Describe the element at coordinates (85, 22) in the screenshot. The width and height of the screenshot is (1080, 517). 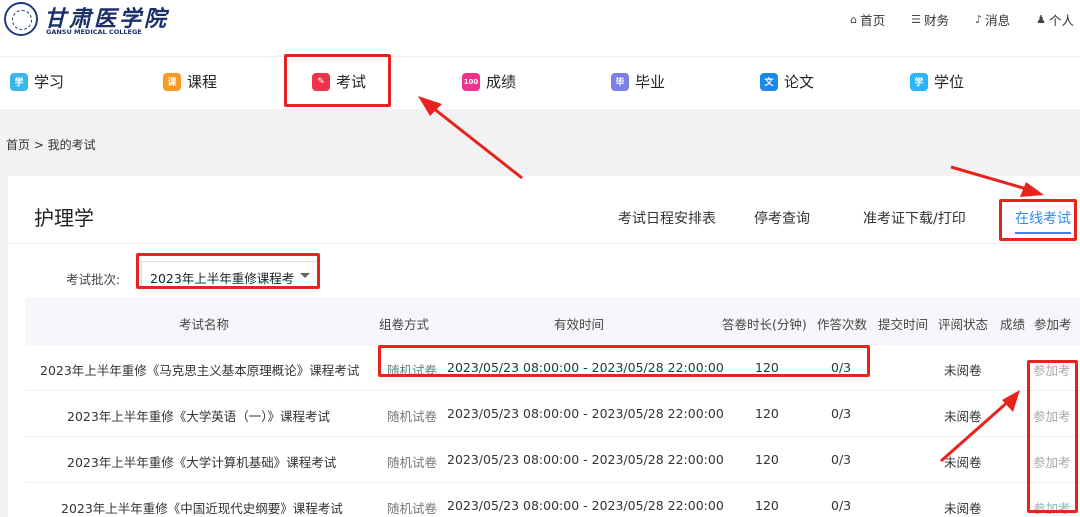
I see `college-logo: 甘肃医学院 GANSU MEDICAL COLLEGE` at that location.